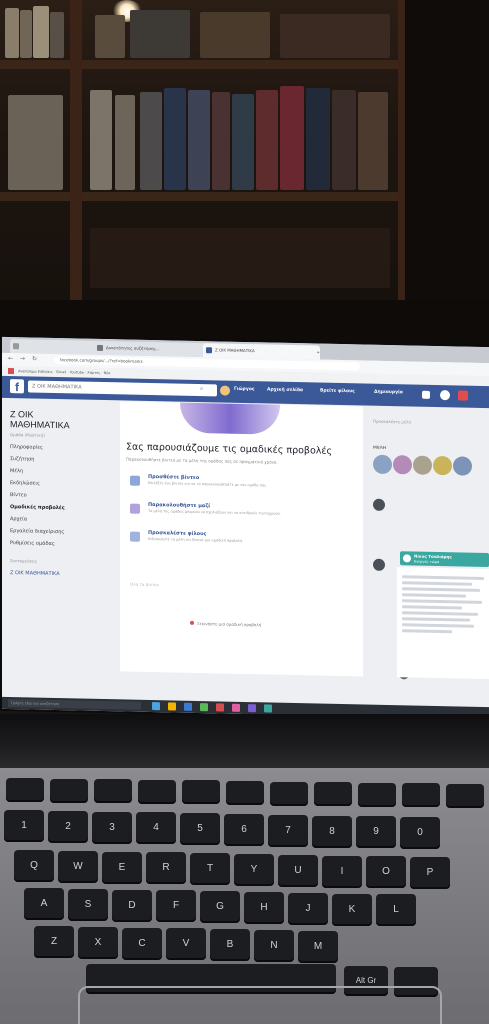 The image size is (489, 1024). What do you see at coordinates (64, 460) in the screenshot?
I see `sidebar-item-discussion: Συζήτηση` at bounding box center [64, 460].